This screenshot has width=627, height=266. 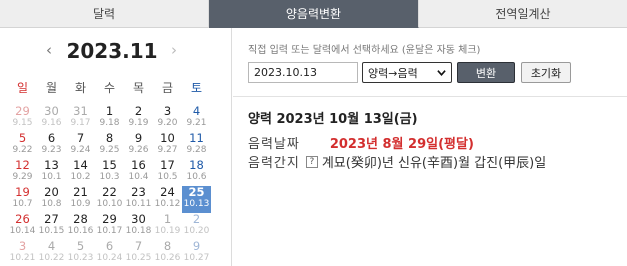 I want to click on tab-calendar: 달력, so click(x=104, y=14).